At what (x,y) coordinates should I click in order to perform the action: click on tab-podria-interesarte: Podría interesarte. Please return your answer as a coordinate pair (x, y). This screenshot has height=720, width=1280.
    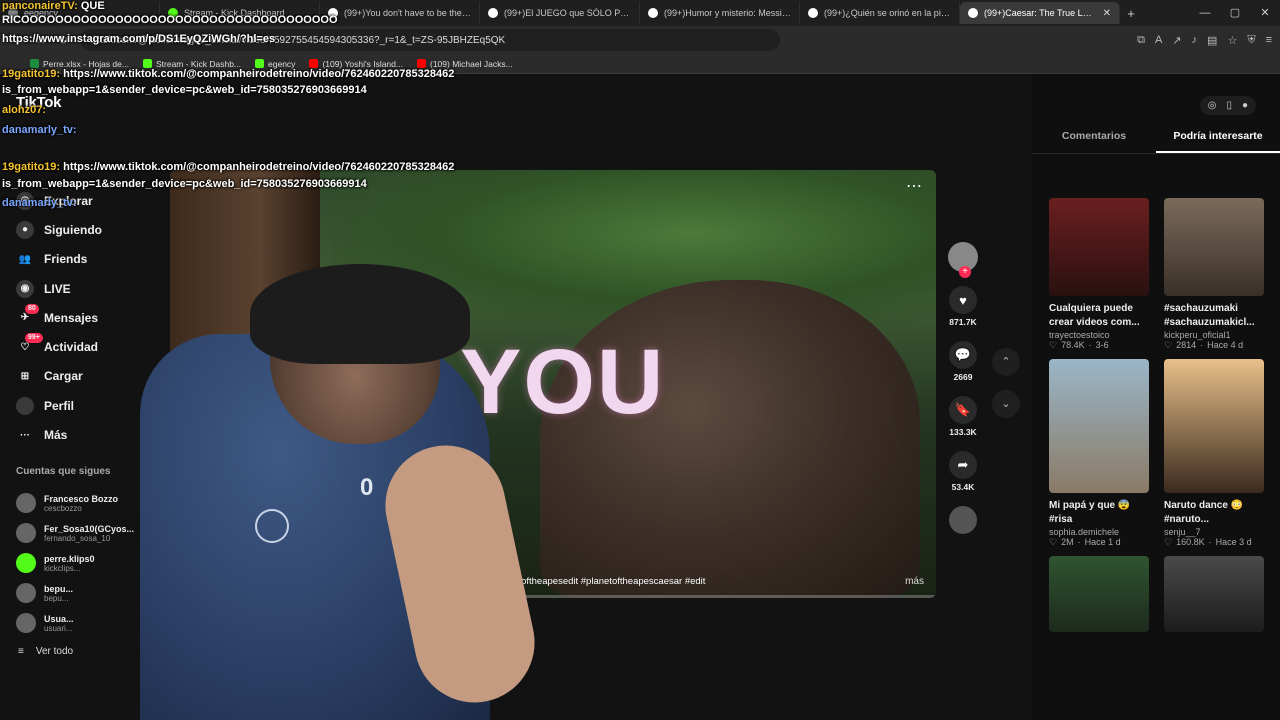
    Looking at the image, I should click on (1218, 141).